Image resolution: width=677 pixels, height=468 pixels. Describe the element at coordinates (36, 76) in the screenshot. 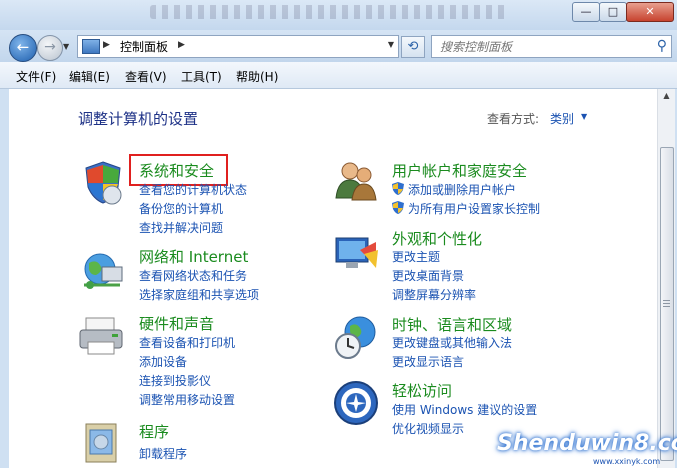

I see `menu-file: 文件(F)` at that location.